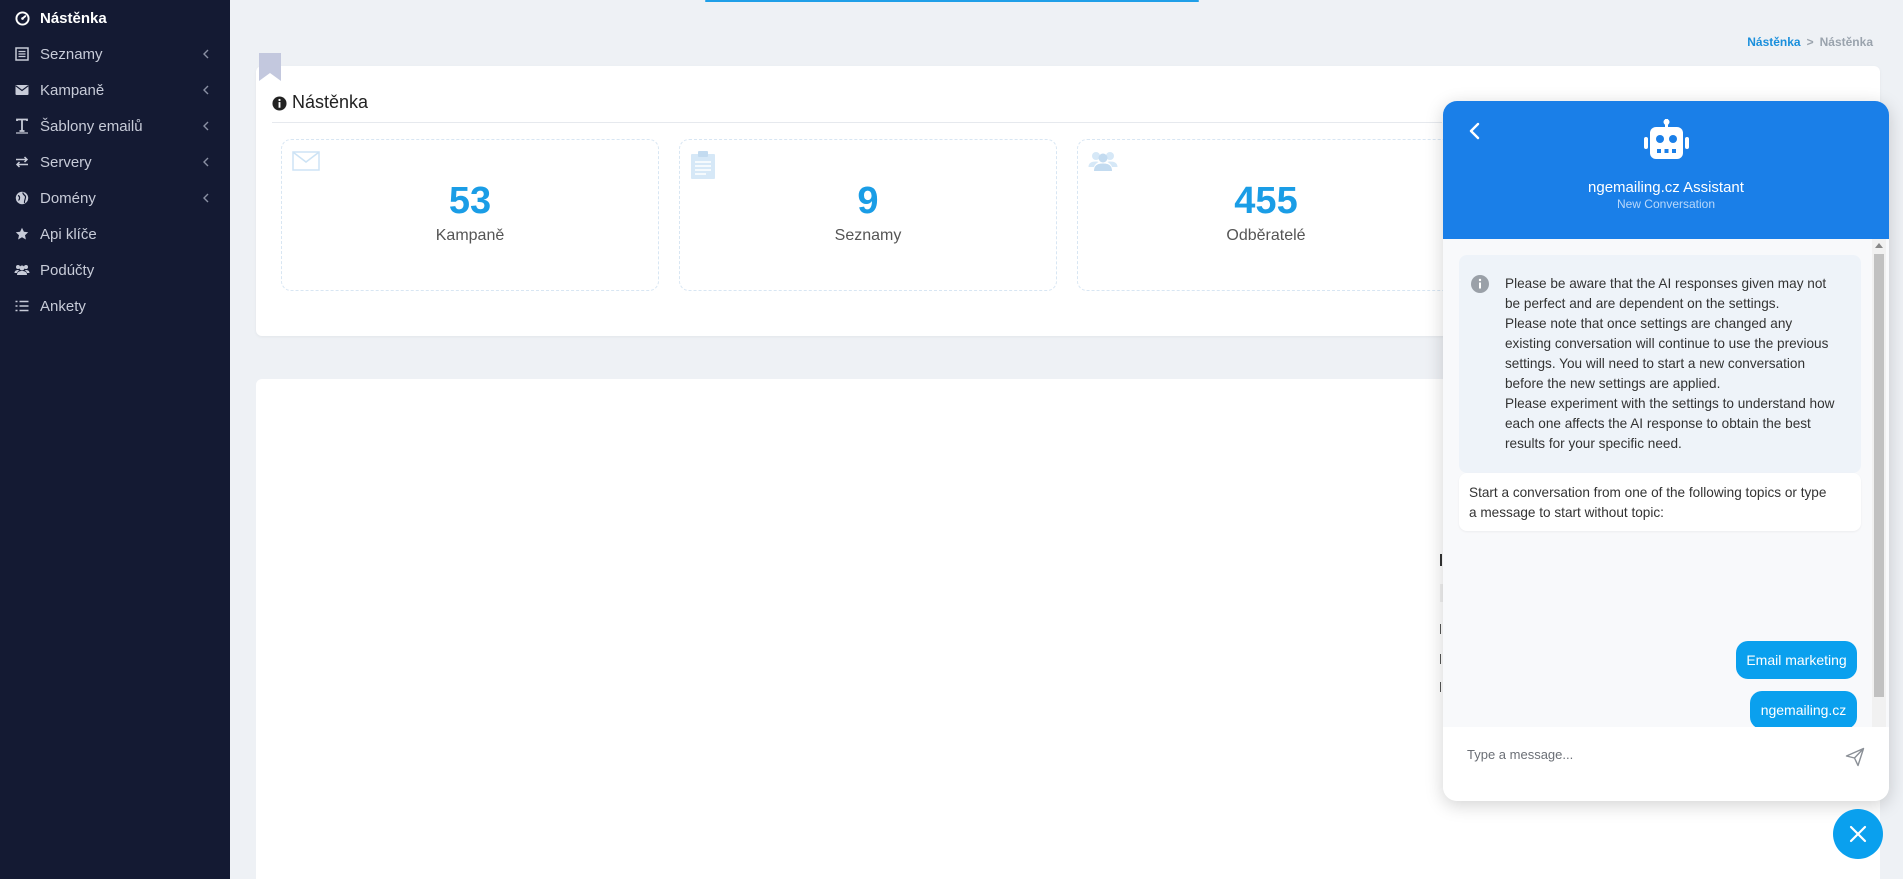  I want to click on page-title: Nástěnka, so click(320, 102).